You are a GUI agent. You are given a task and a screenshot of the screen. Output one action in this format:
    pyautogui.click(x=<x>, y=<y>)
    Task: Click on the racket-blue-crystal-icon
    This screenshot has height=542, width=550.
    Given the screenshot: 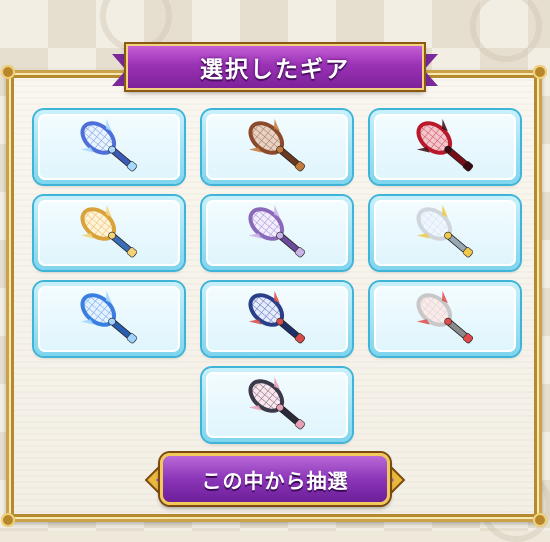 What is the action you would take?
    pyautogui.click(x=109, y=317)
    